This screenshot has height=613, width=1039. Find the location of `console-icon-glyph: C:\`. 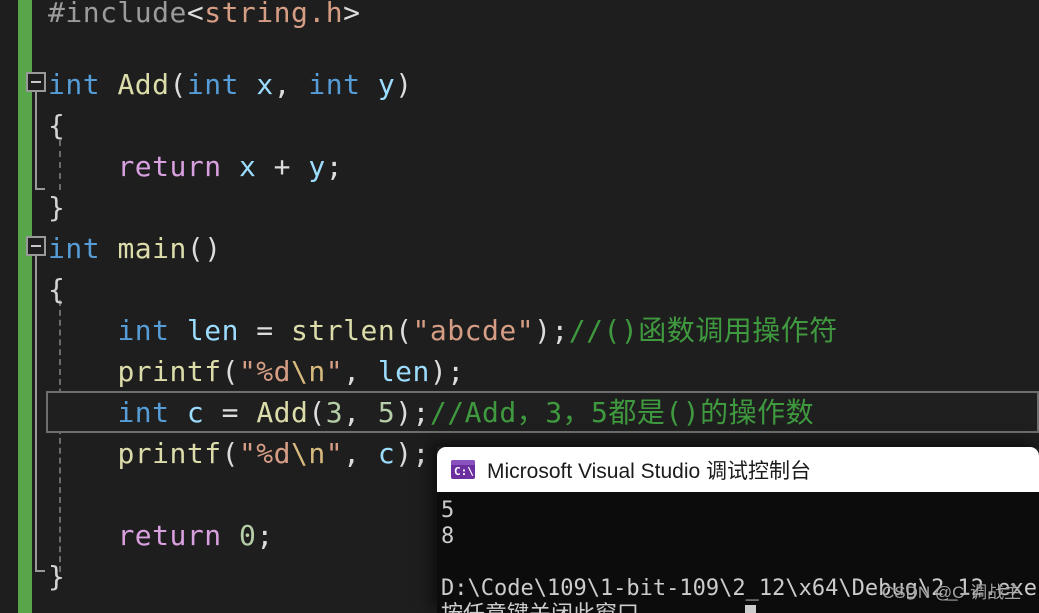

console-icon-glyph: C:\ is located at coordinates (464, 471).